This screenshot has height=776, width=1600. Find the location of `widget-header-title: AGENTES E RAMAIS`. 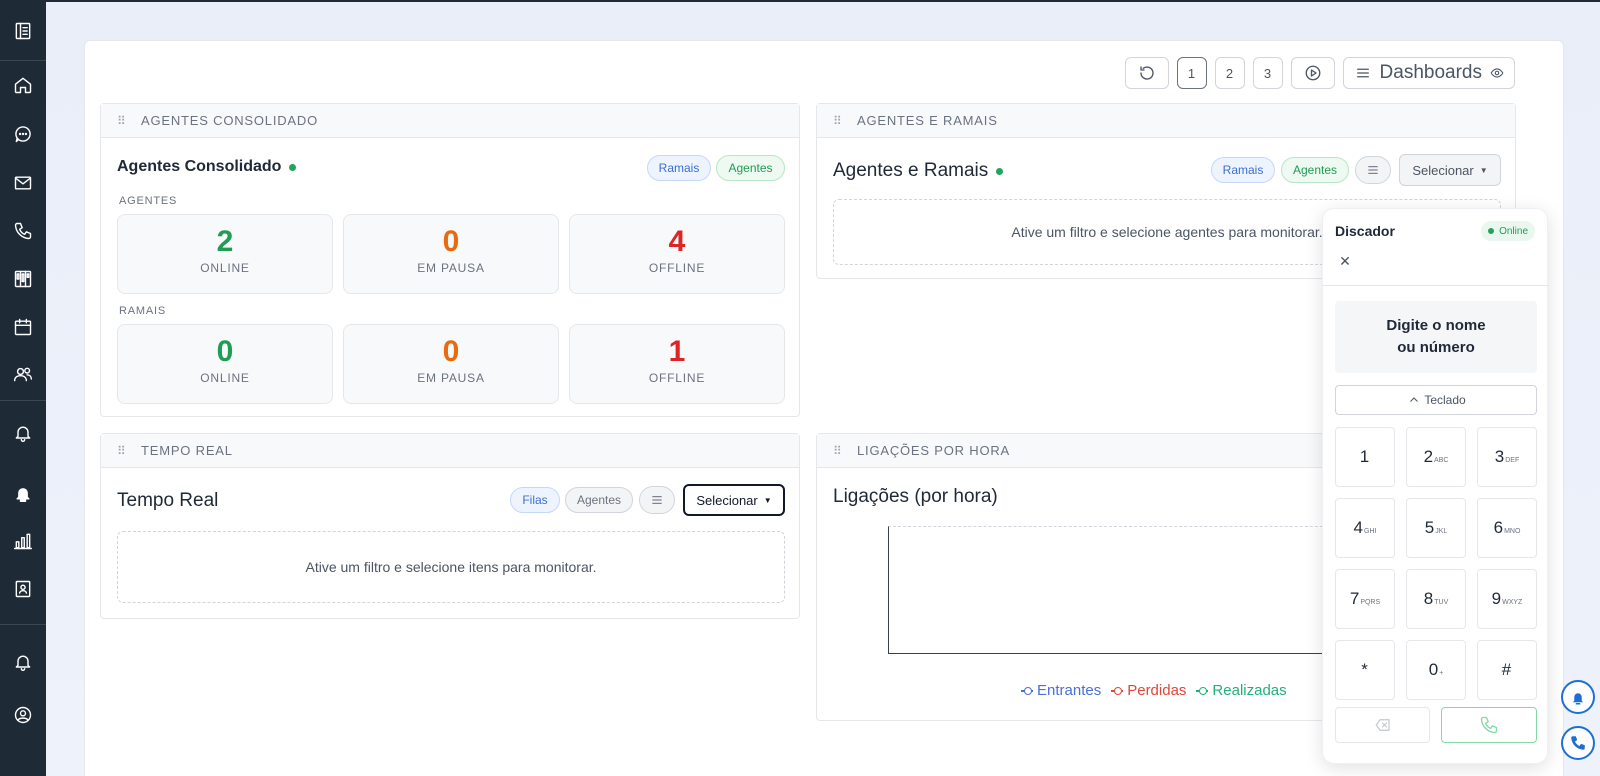

widget-header-title: AGENTES E RAMAIS is located at coordinates (927, 120).